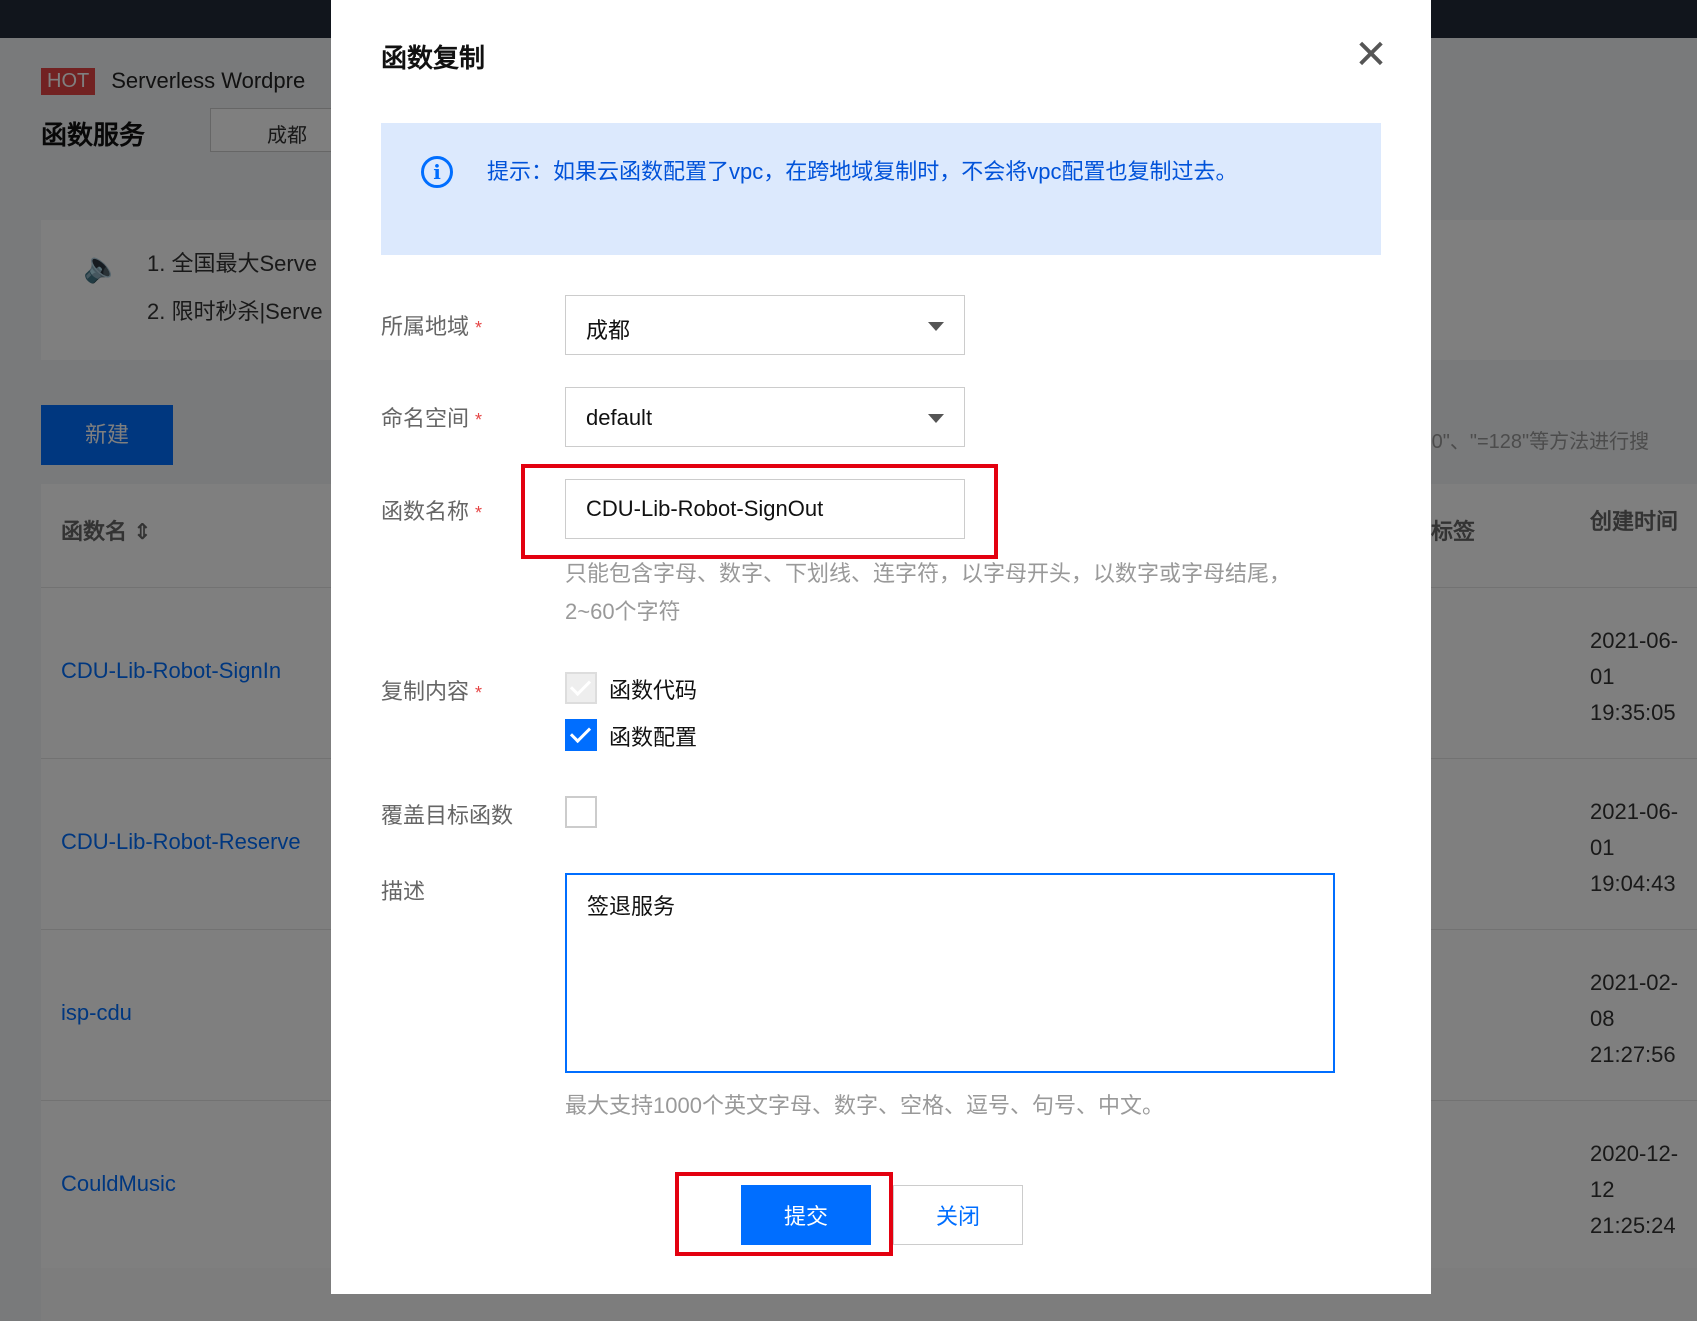  What do you see at coordinates (862, 171) in the screenshot?
I see `tip-text: 提示：如果云函数配置了vpc，在跨地域复制时，不会将vpc配置也复制过去。` at bounding box center [862, 171].